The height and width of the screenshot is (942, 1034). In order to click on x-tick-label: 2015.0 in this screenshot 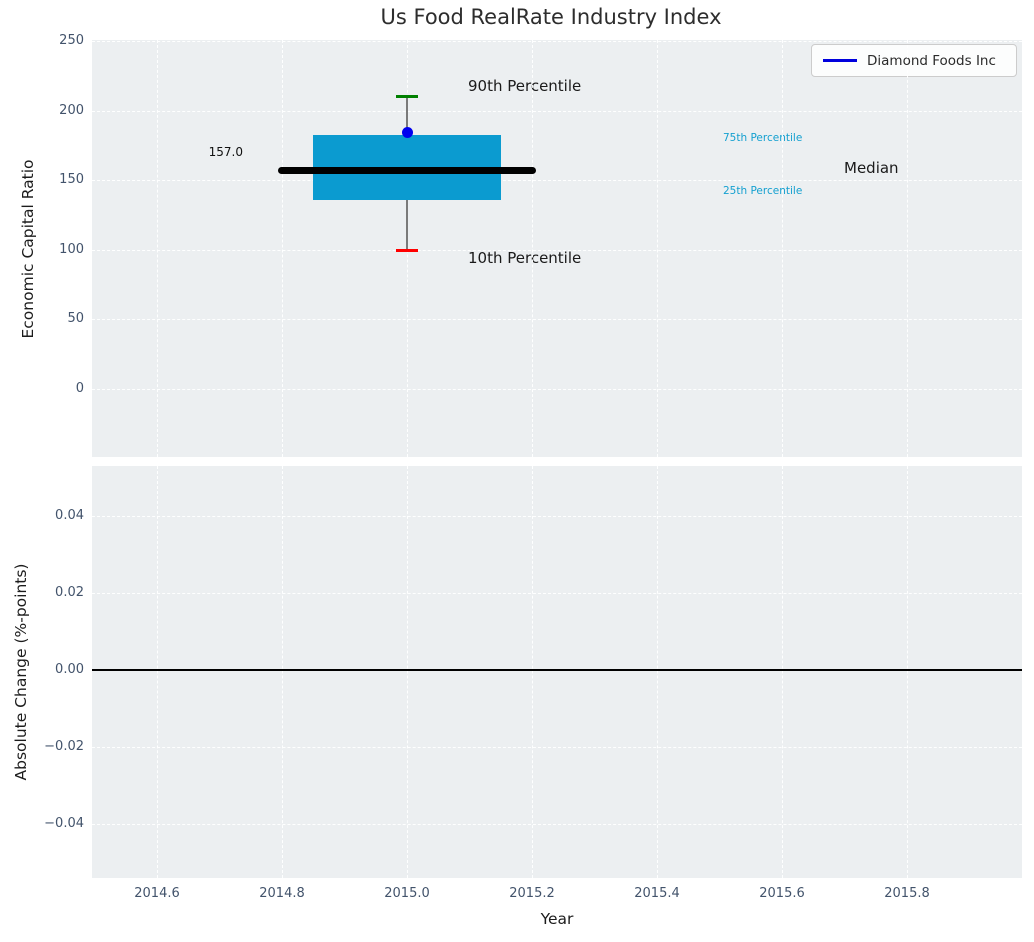, I will do `click(407, 893)`.